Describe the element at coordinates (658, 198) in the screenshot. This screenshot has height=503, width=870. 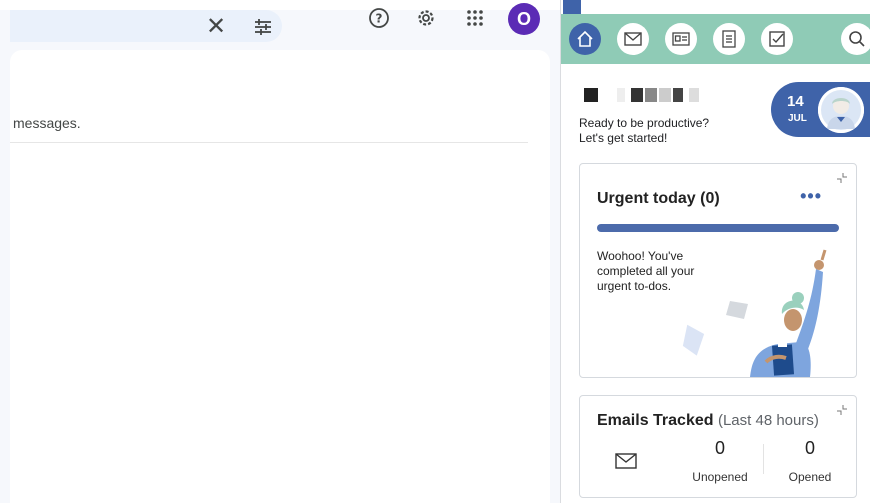
I see `urgent-title: Urgent today (0)` at that location.